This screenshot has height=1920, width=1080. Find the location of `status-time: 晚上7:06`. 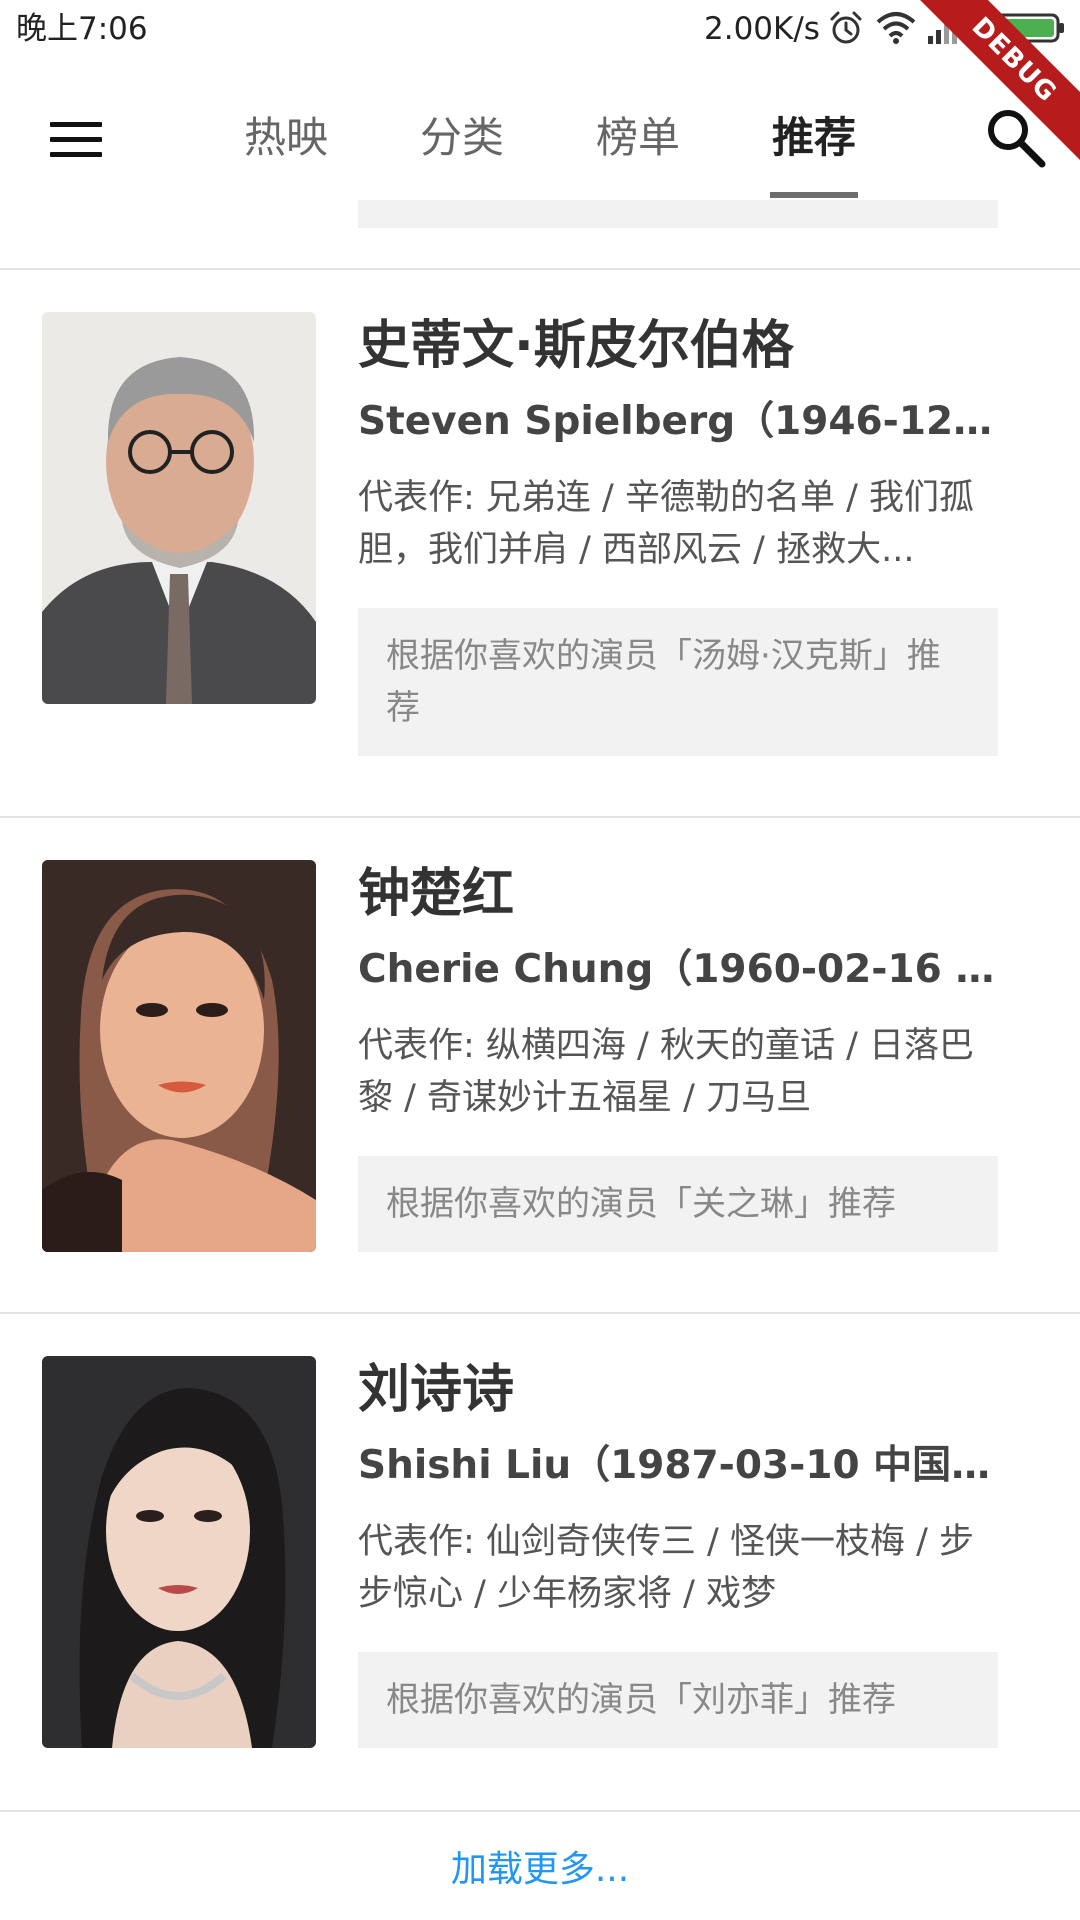

status-time: 晚上7:06 is located at coordinates (82, 29).